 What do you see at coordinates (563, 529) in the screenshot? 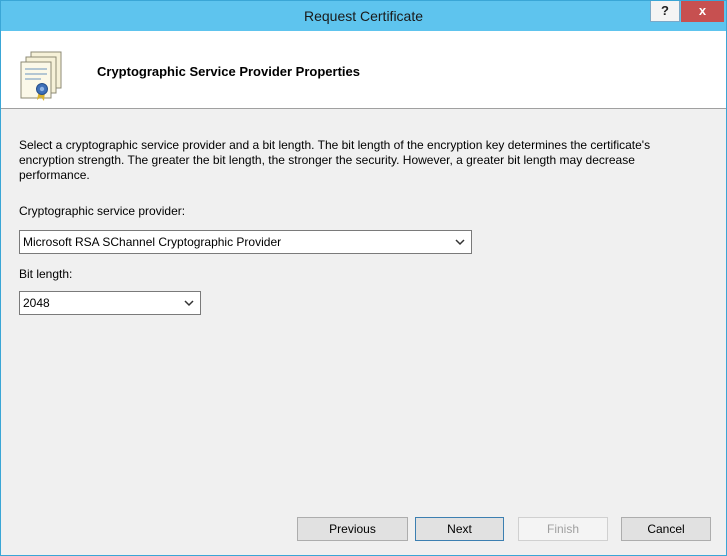
I see `finish-button: Finish` at bounding box center [563, 529].